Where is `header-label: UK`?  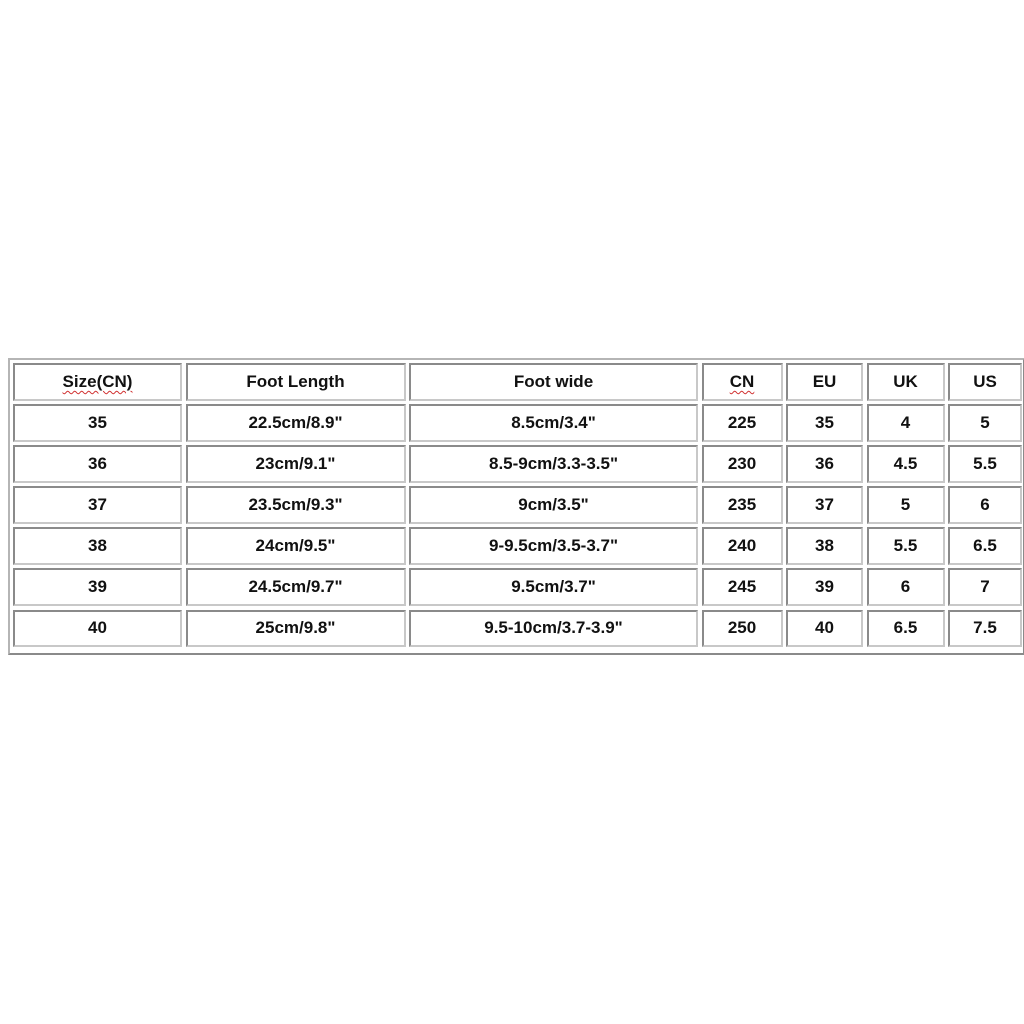 header-label: UK is located at coordinates (905, 381).